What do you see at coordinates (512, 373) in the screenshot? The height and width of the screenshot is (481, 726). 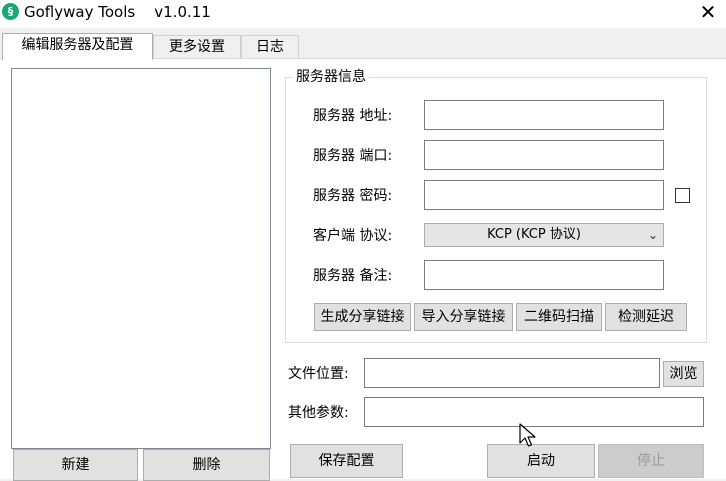 I see `file-location-input` at bounding box center [512, 373].